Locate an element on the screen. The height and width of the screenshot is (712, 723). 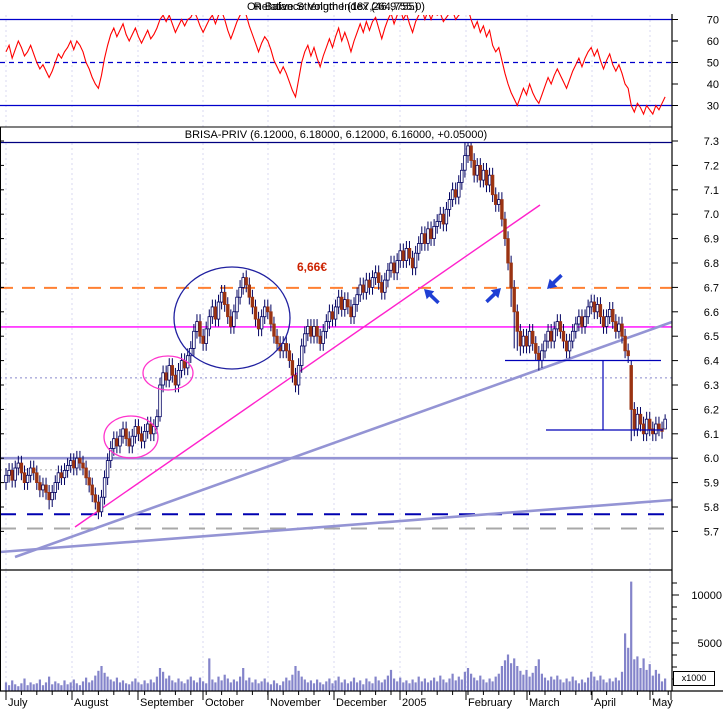
price-ytick-label: 6.7 is located at coordinates (711, 288).